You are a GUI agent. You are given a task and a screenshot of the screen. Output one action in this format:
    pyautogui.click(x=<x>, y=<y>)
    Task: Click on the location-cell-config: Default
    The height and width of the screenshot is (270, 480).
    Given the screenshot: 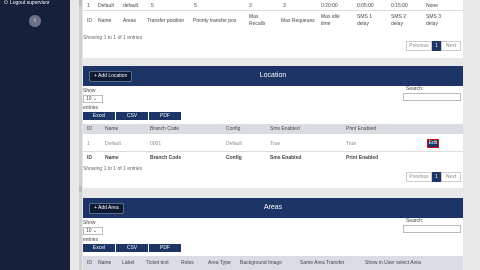 What is the action you would take?
    pyautogui.click(x=234, y=144)
    